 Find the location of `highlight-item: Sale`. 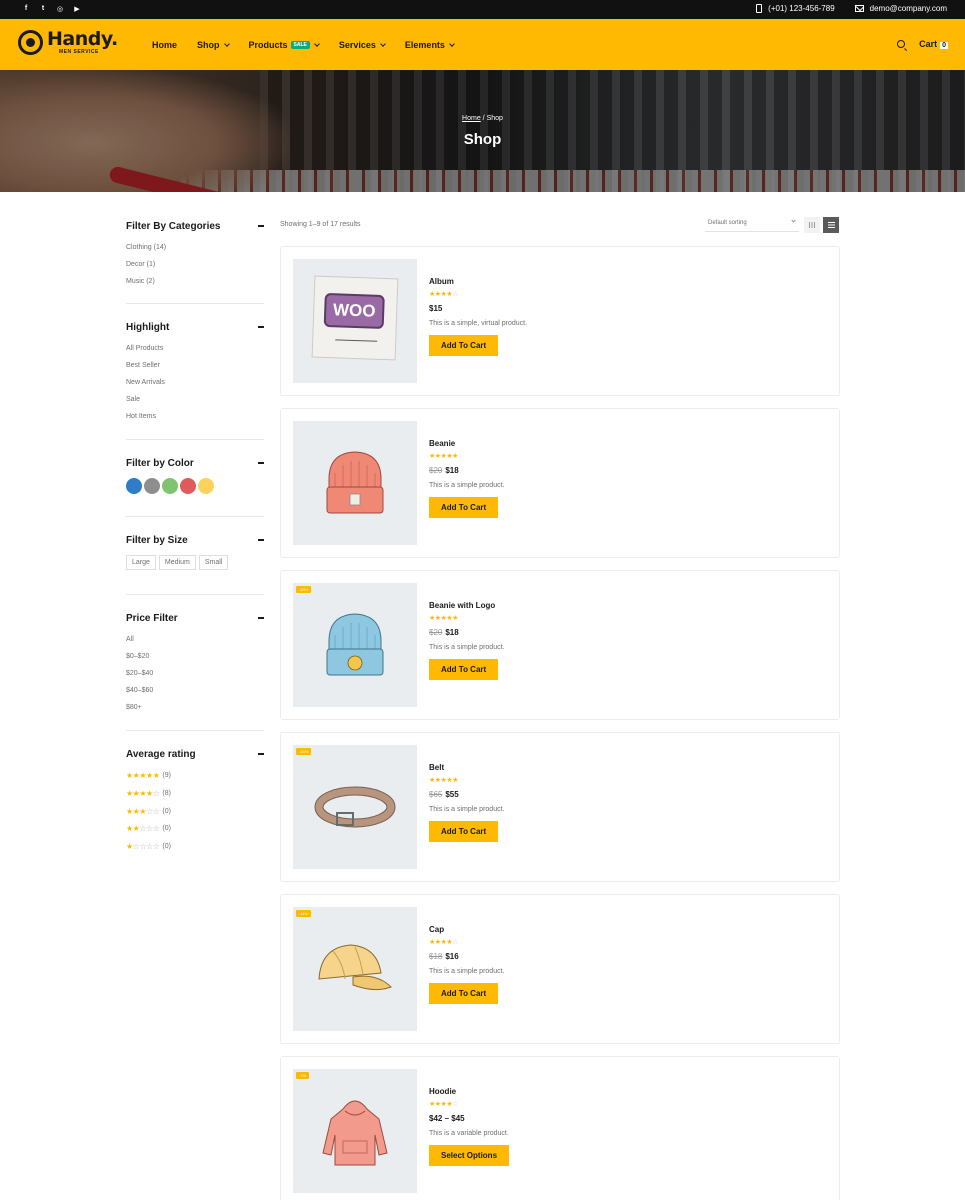

highlight-item: Sale is located at coordinates (195, 399).